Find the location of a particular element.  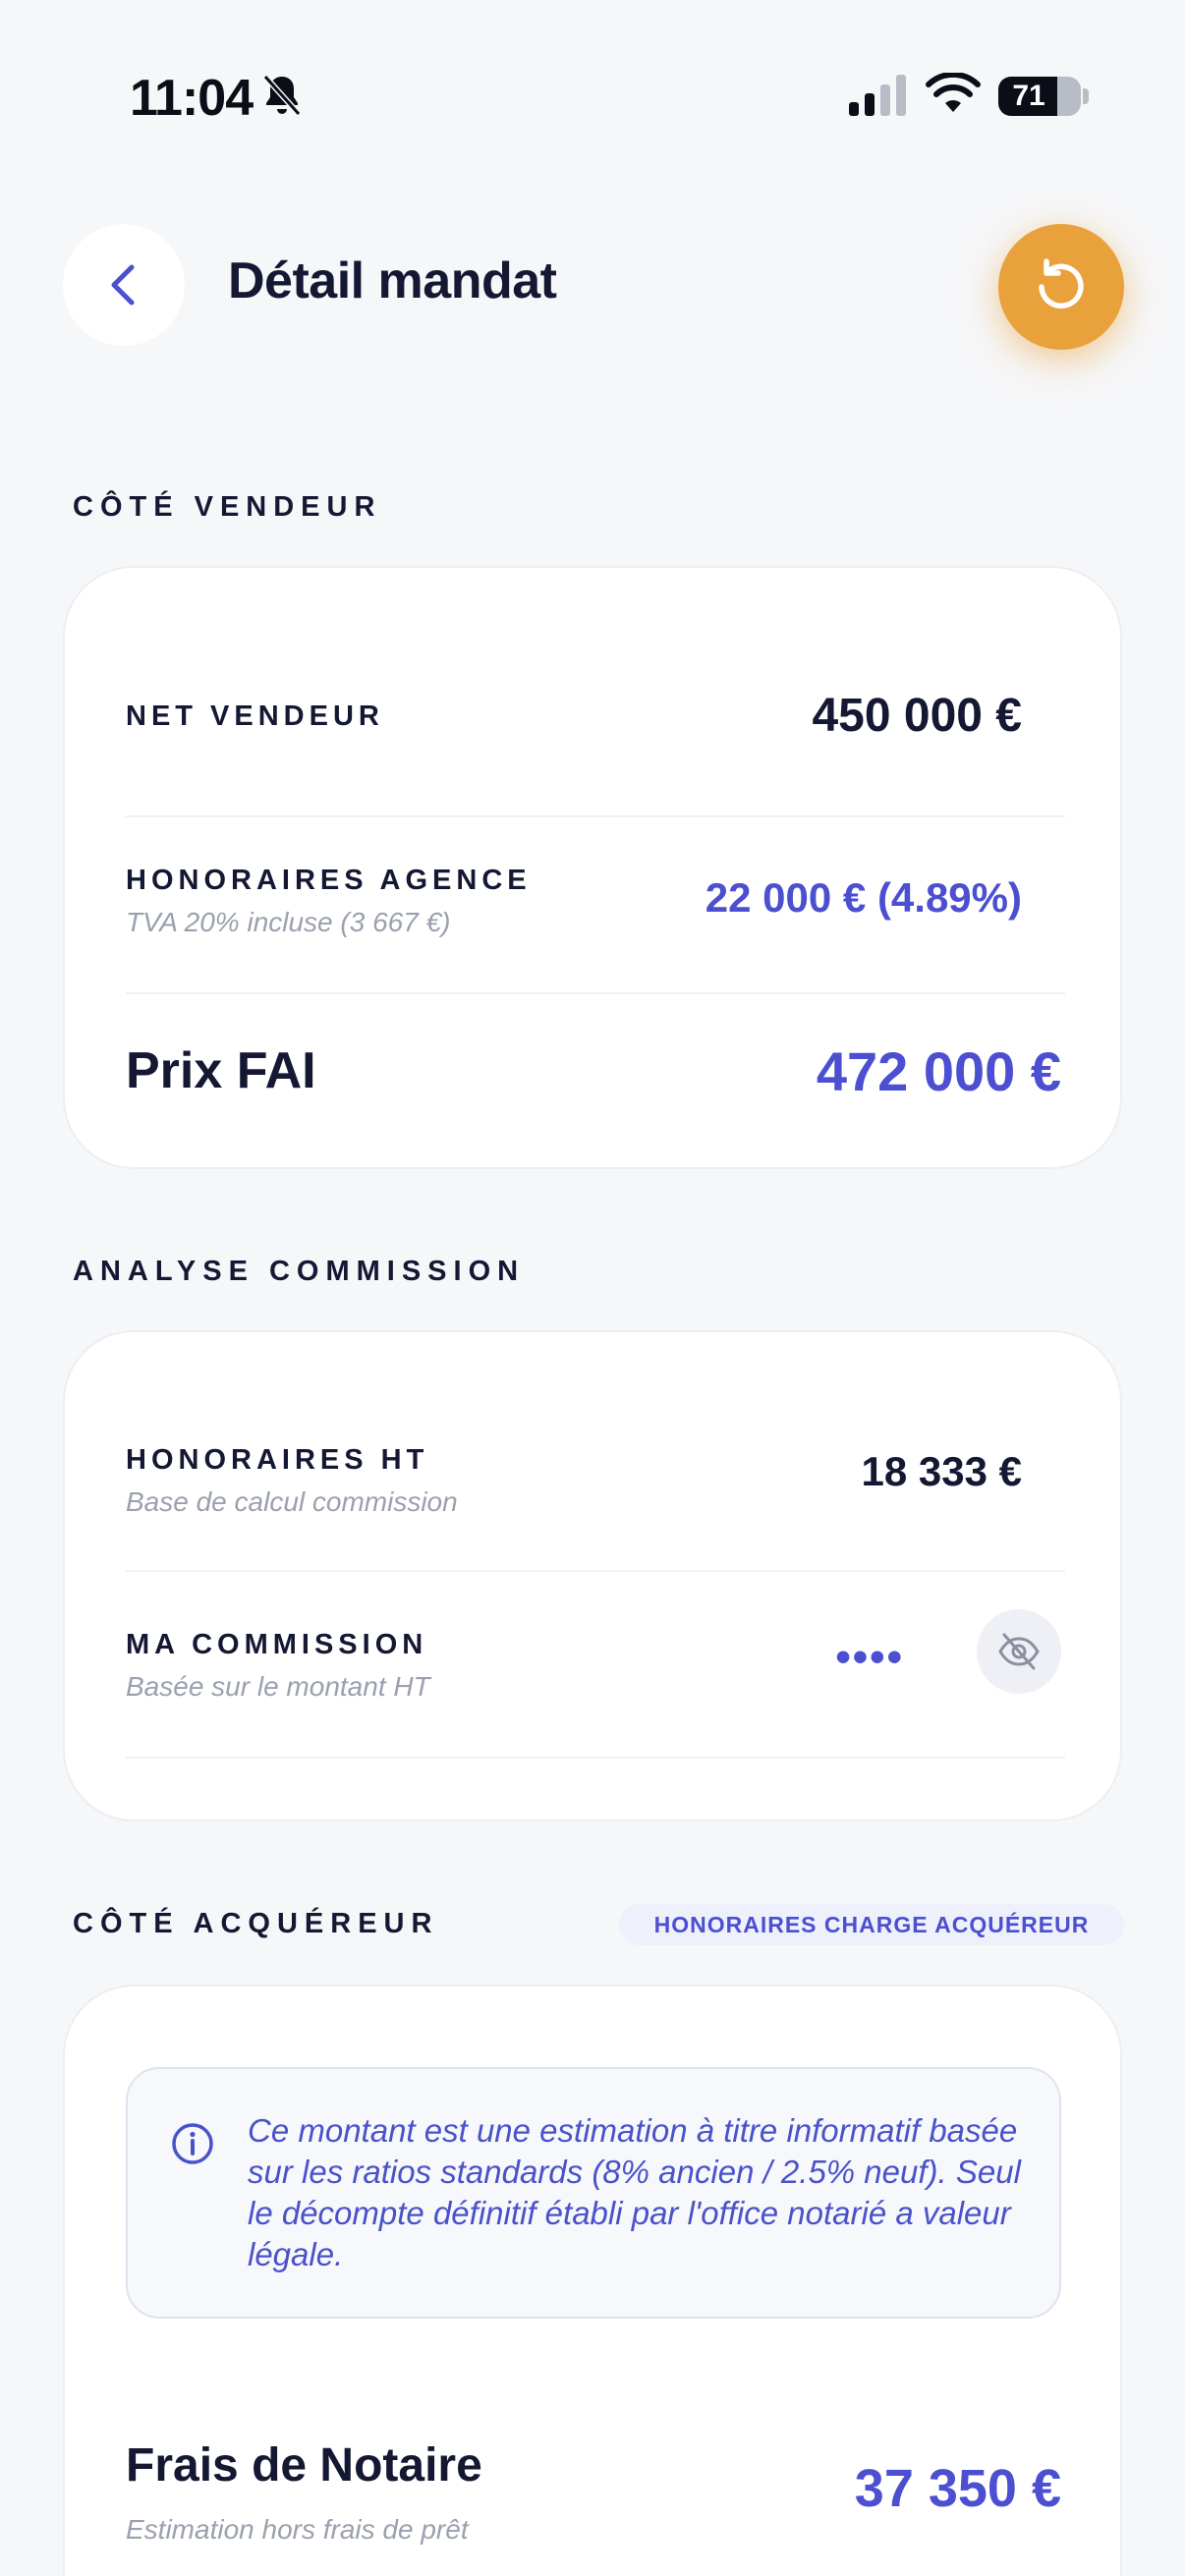

toggle-visibility-button is located at coordinates (1019, 1651).